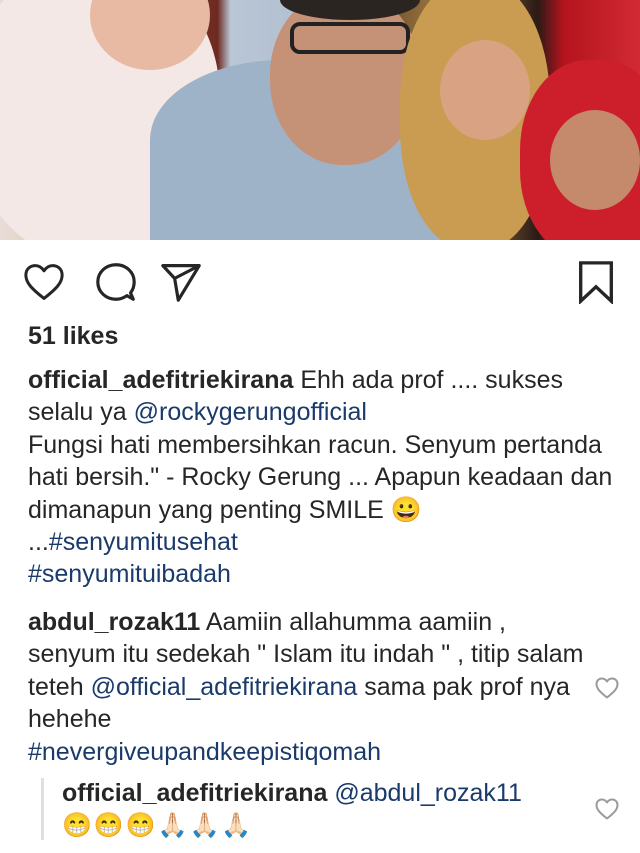 The image size is (640, 853). I want to click on share-button, so click(181, 282).